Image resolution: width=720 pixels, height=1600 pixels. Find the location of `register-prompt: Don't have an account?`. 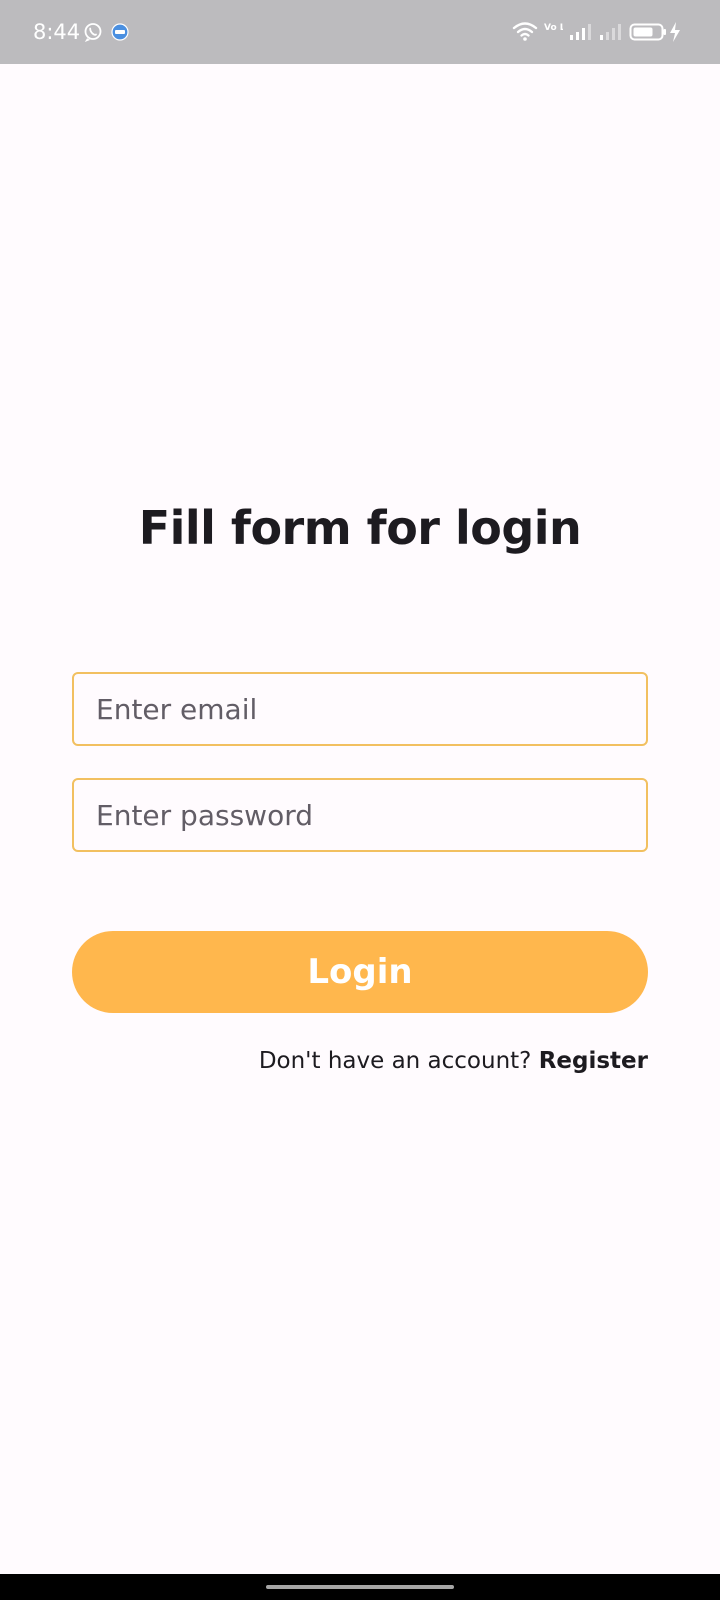

register-prompt: Don't have an account? is located at coordinates (395, 1061).